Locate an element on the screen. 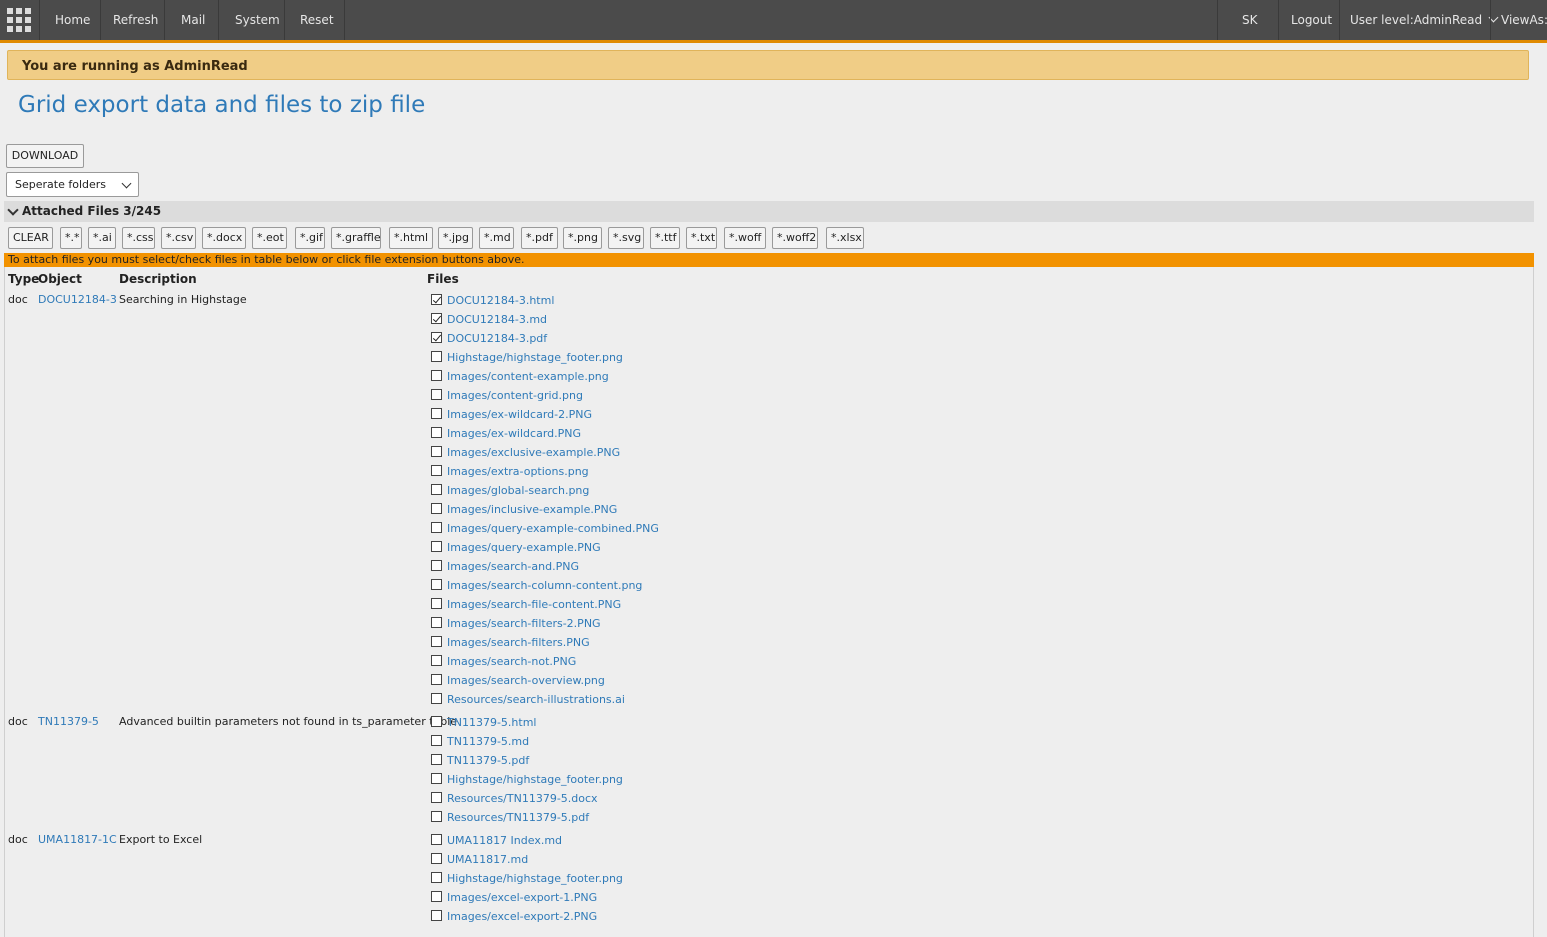  ext-filter-button: *.* is located at coordinates (71, 238).